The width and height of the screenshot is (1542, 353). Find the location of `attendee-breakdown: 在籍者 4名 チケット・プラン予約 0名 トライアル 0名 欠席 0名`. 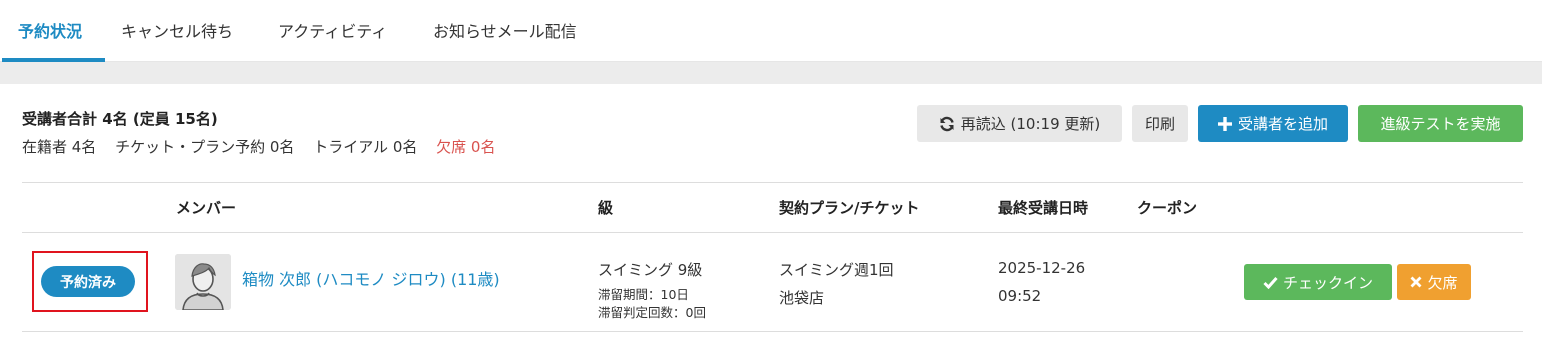

attendee-breakdown: 在籍者 4名 チケット・プラン予約 0名 トライアル 0名 欠席 0名 is located at coordinates (265, 146).